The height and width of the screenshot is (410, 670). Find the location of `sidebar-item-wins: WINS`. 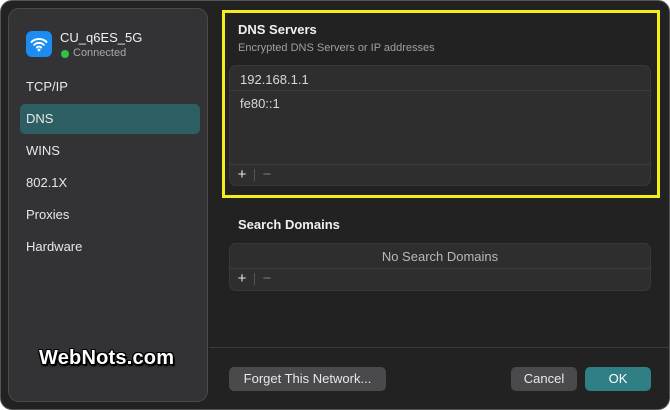

sidebar-item-wins: WINS is located at coordinates (110, 151).